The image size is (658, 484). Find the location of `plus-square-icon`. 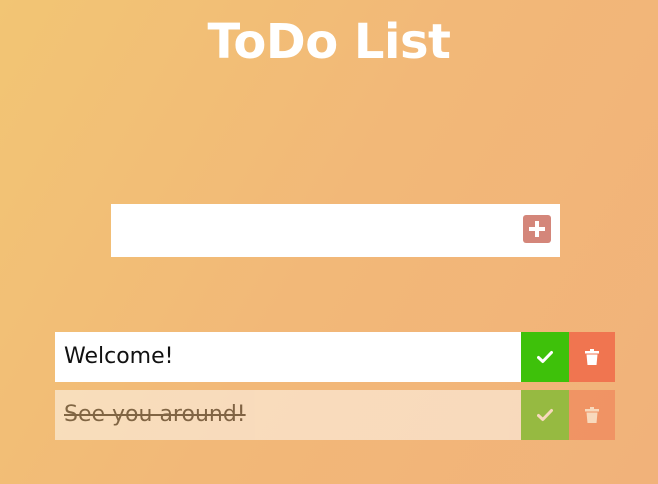

plus-square-icon is located at coordinates (537, 229).